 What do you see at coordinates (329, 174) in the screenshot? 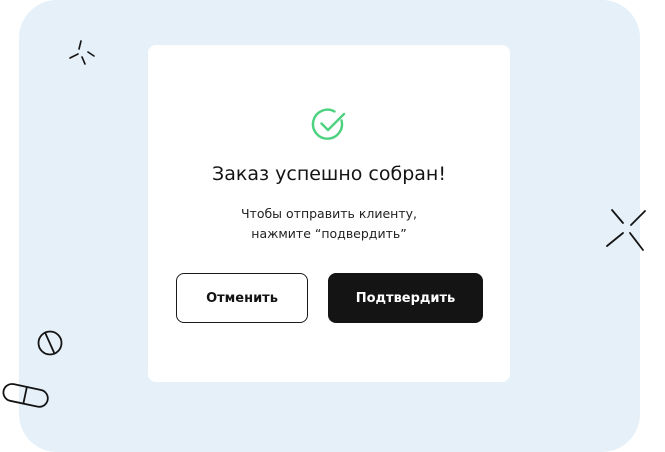
I see `dialog-title: Заказ успешно собран!` at bounding box center [329, 174].